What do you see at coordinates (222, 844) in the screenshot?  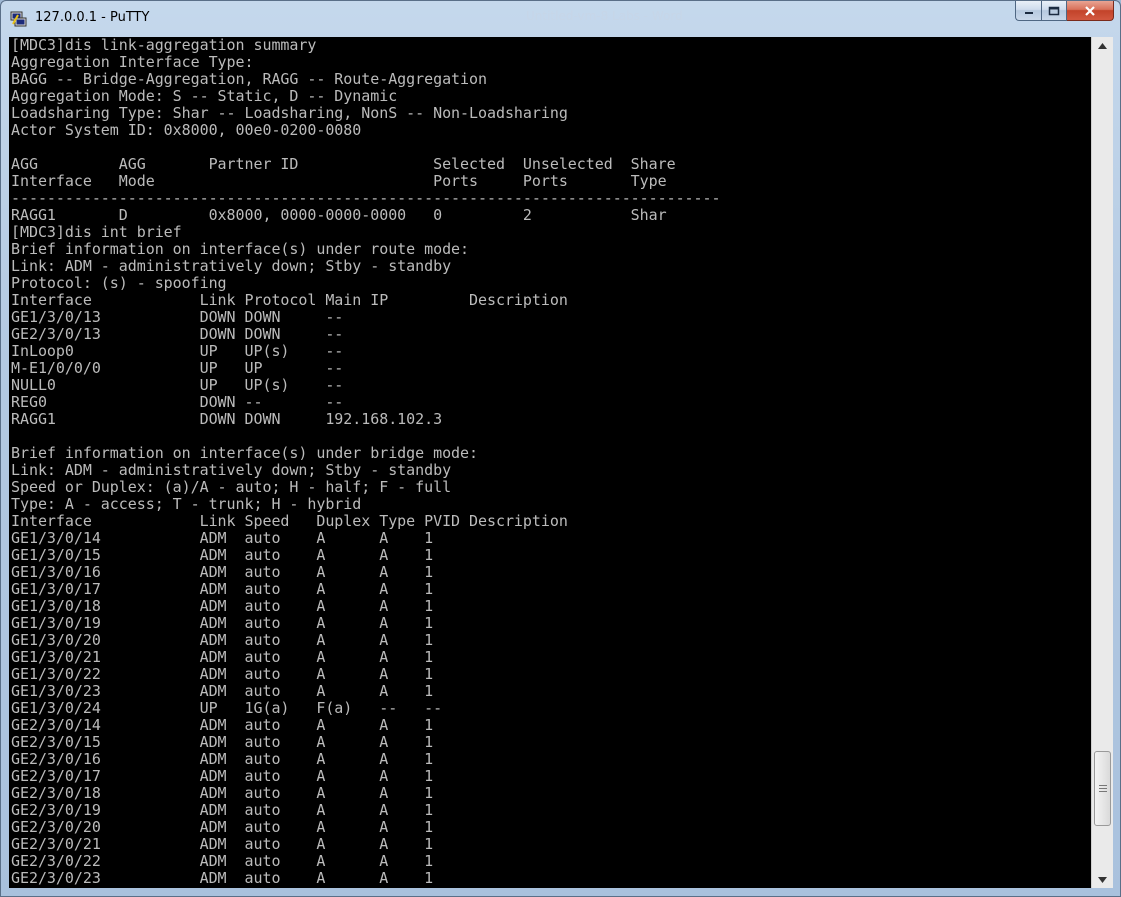 I see `terminal-line: GE2/3/0/21 ADM auto A A 1` at bounding box center [222, 844].